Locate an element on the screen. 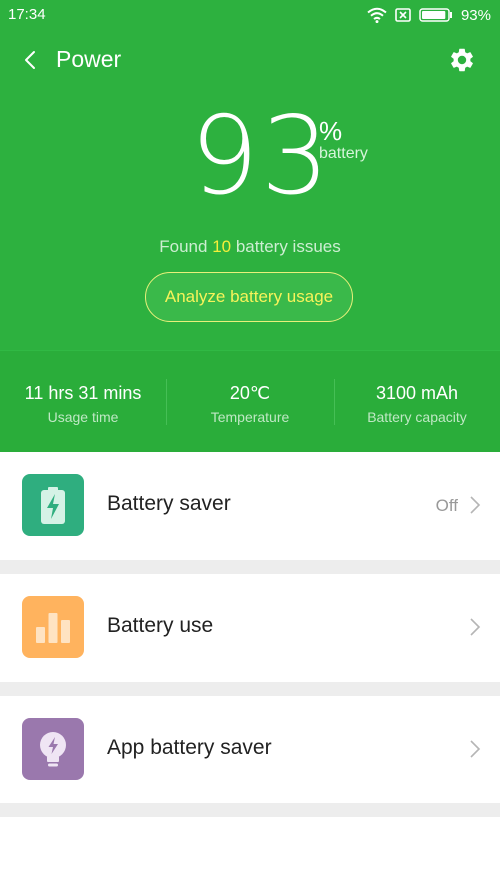  stat-battery-capacity: 3100 mAh Battery capacity is located at coordinates (417, 402).